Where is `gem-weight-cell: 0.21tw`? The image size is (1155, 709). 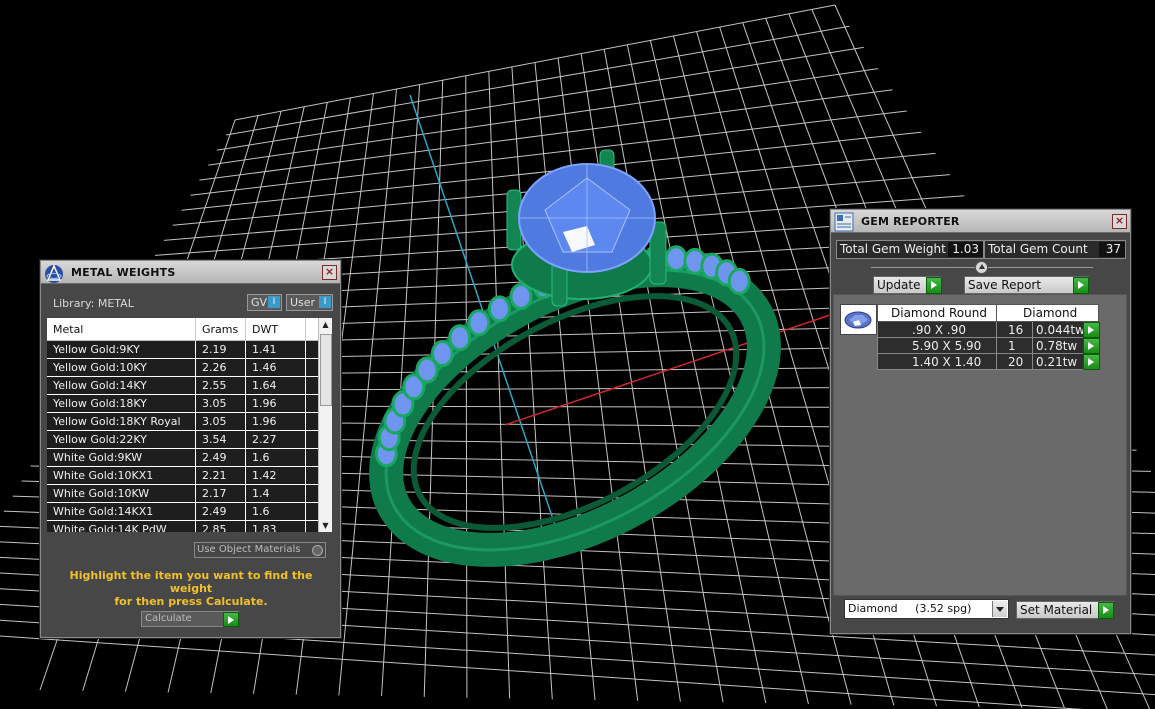
gem-weight-cell: 0.21tw is located at coordinates (1057, 362).